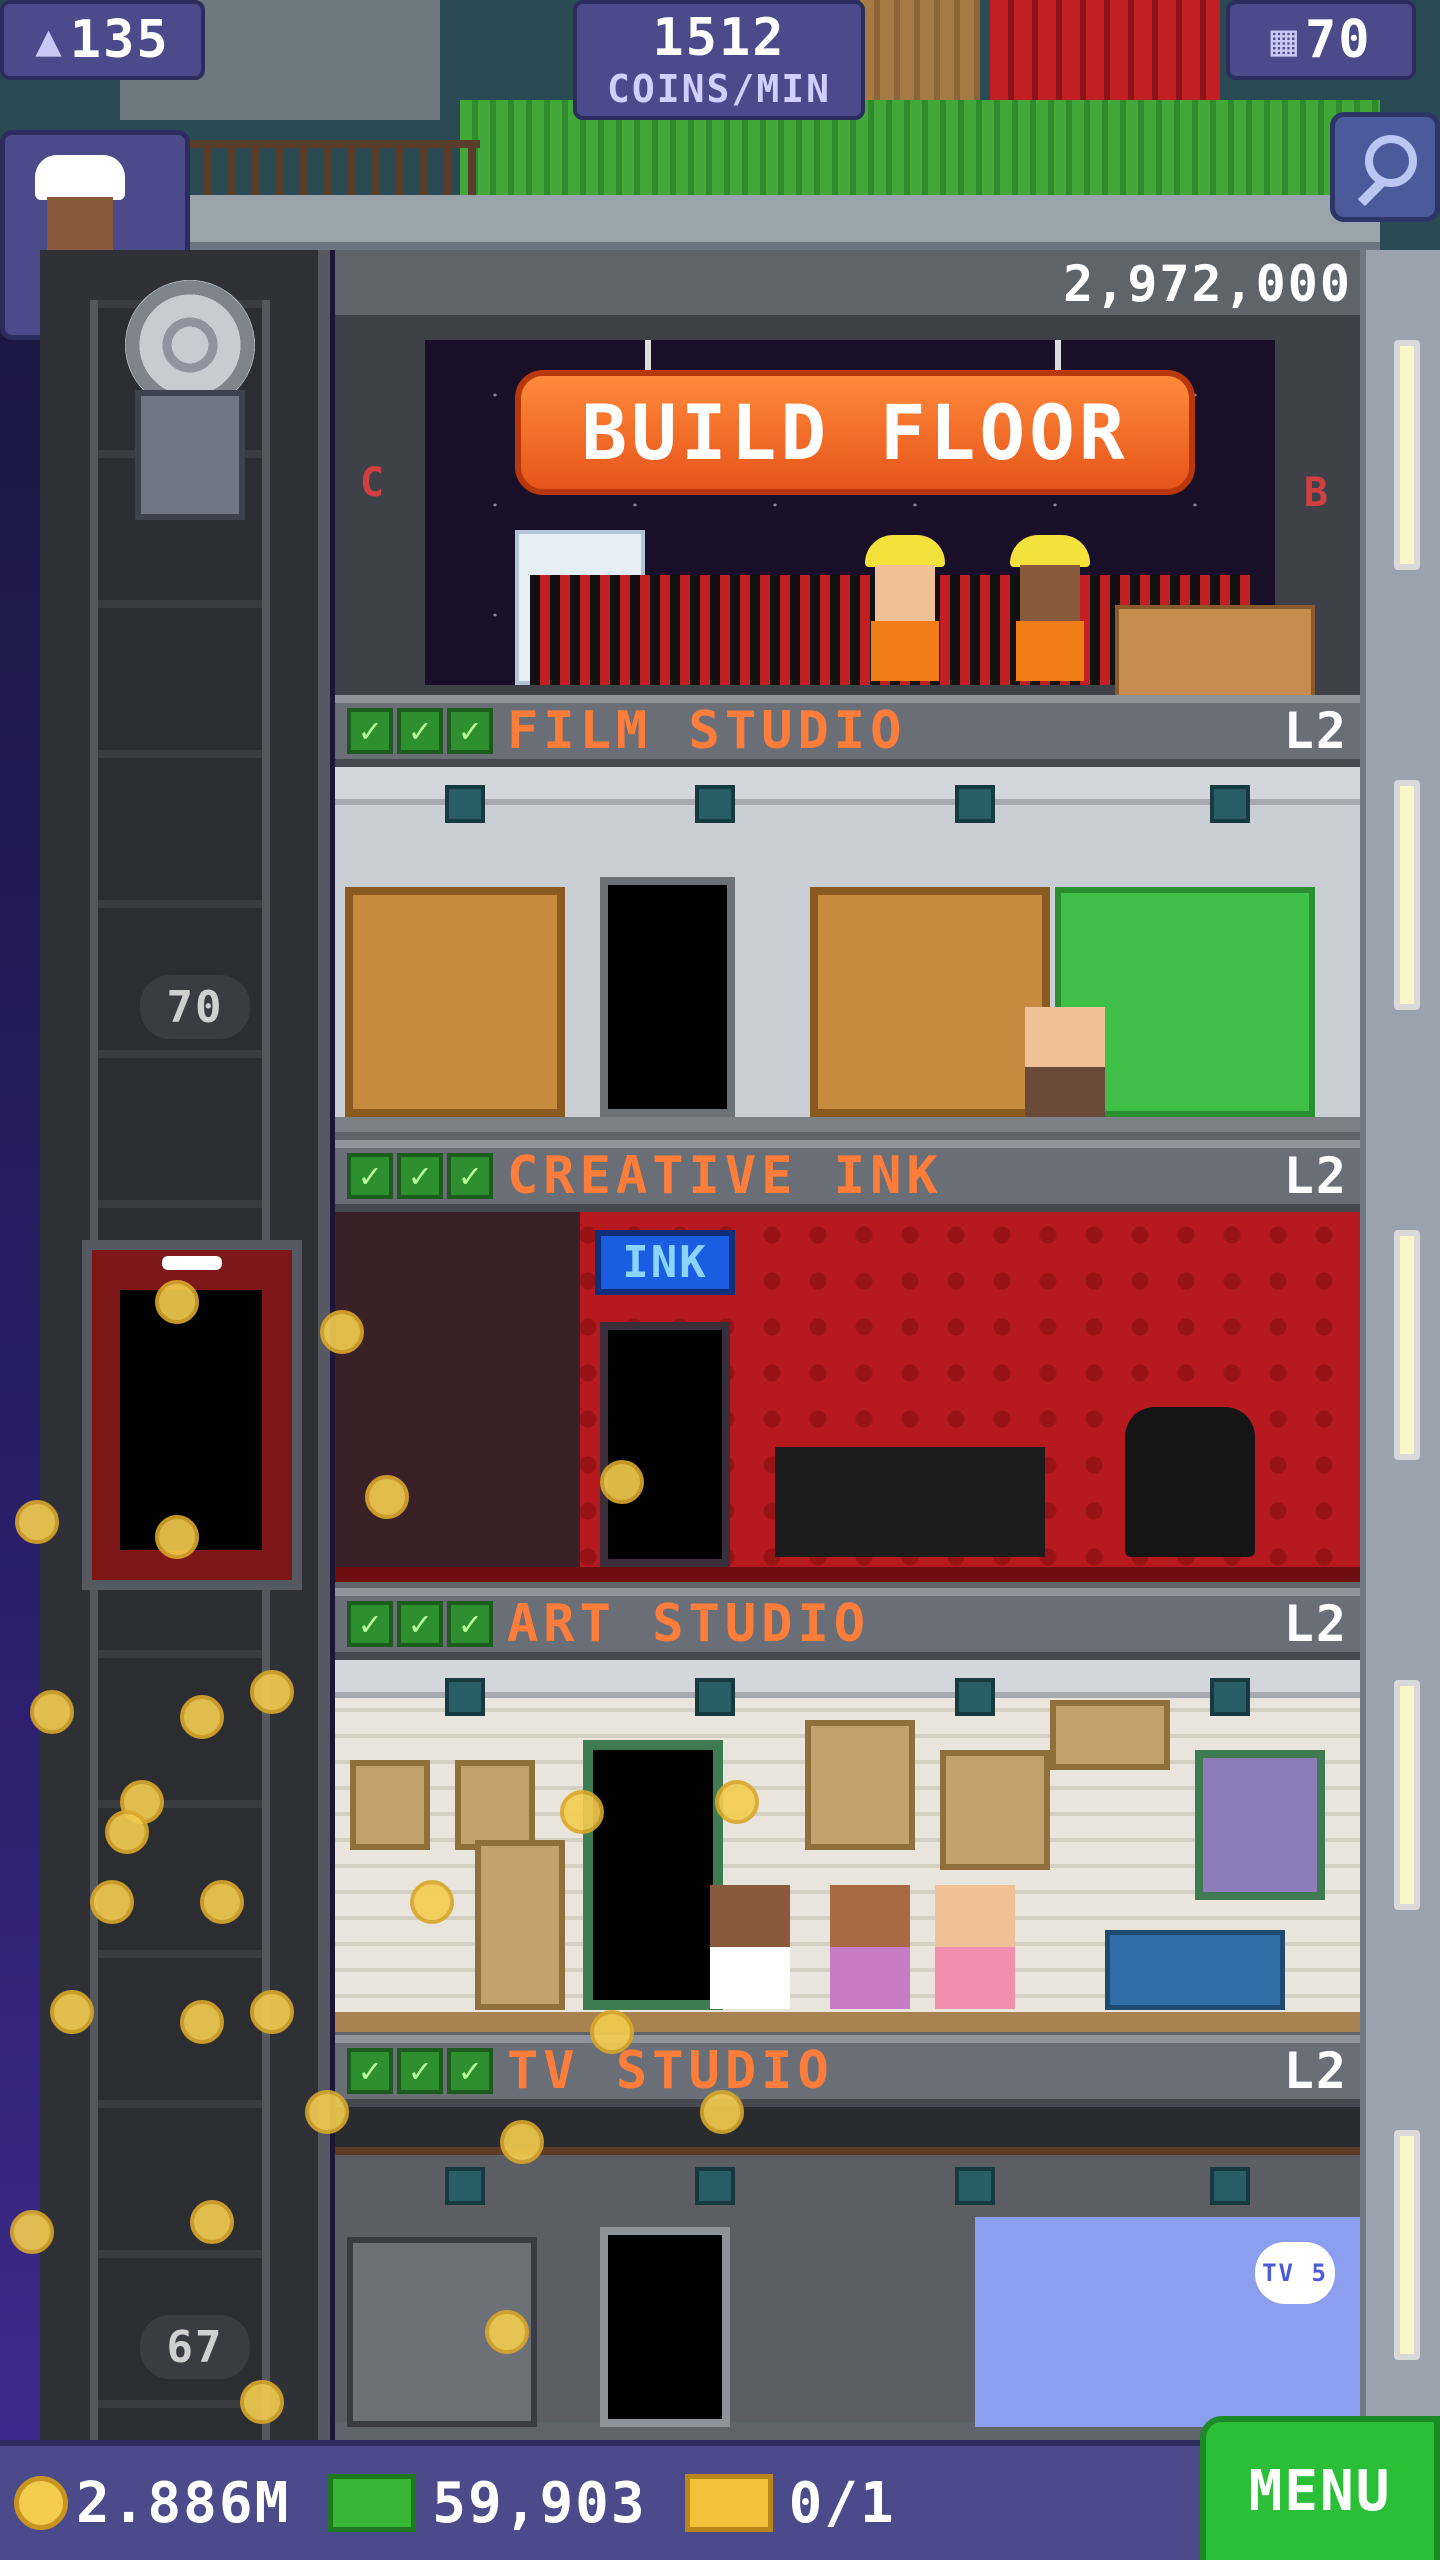 The height and width of the screenshot is (2560, 1440). I want to click on worker-face, so click(905, 593).